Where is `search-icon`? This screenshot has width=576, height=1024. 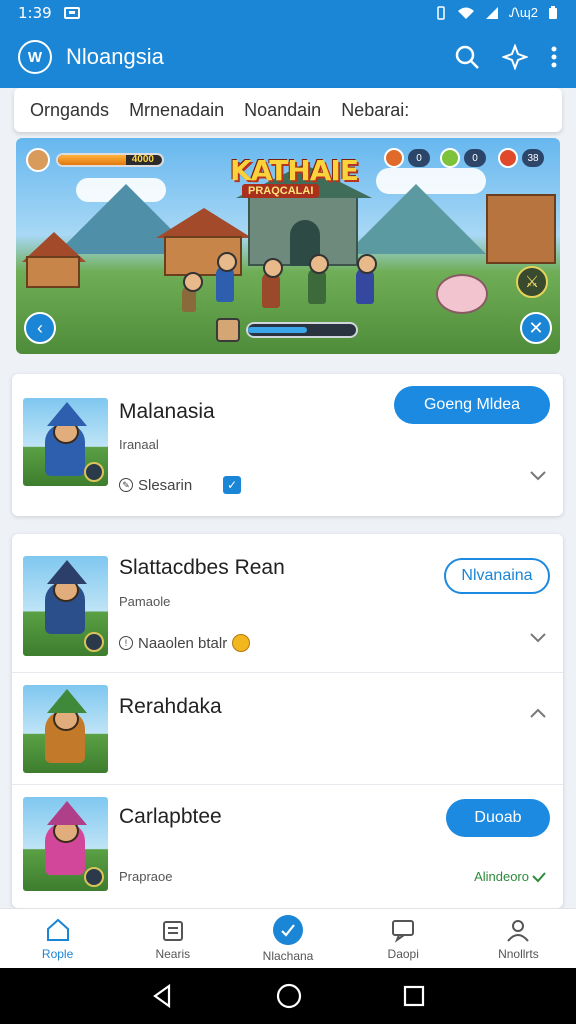 search-icon is located at coordinates (467, 57).